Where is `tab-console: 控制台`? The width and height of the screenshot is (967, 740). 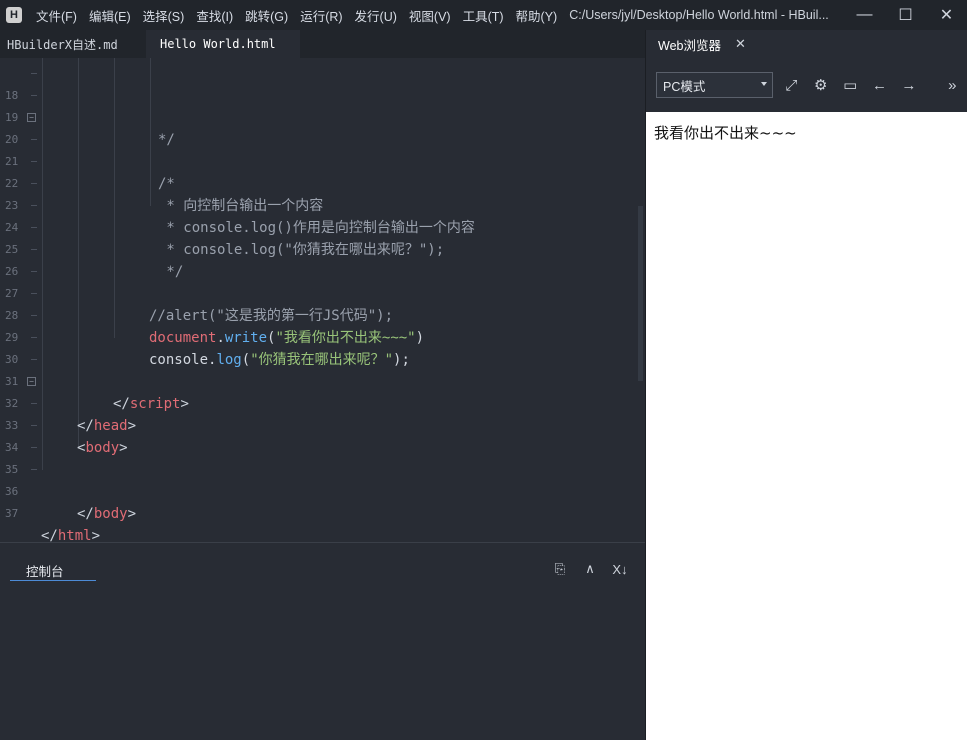
tab-console: 控制台 is located at coordinates (53, 571).